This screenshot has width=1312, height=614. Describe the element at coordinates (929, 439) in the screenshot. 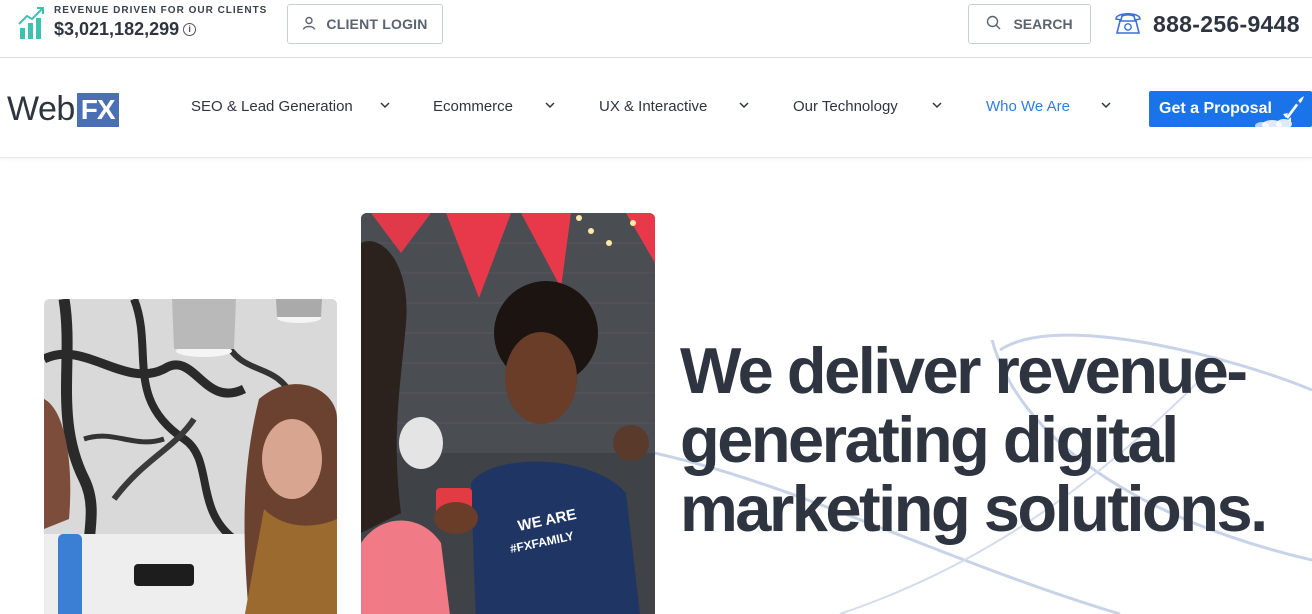

I see `hero-headline-line: generating digital` at that location.